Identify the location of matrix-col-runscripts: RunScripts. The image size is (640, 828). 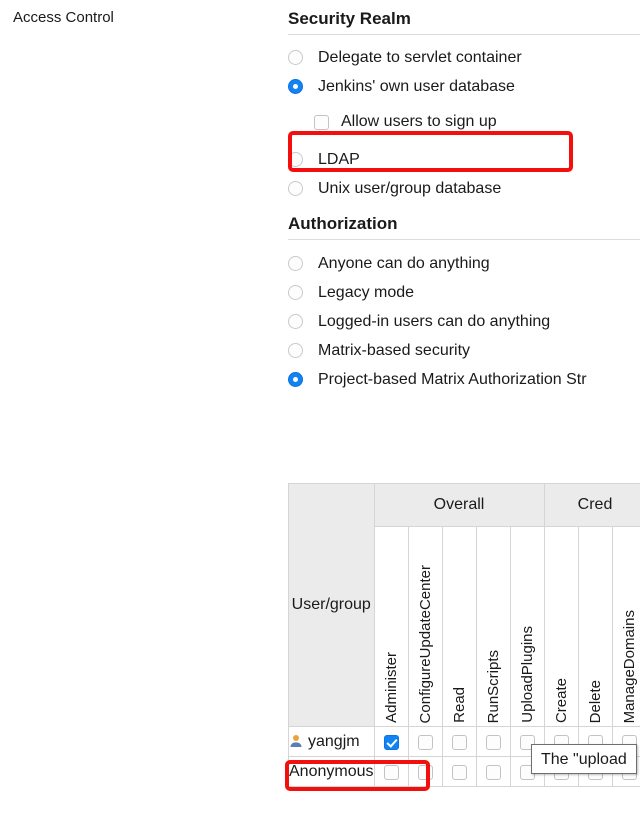
(493, 626).